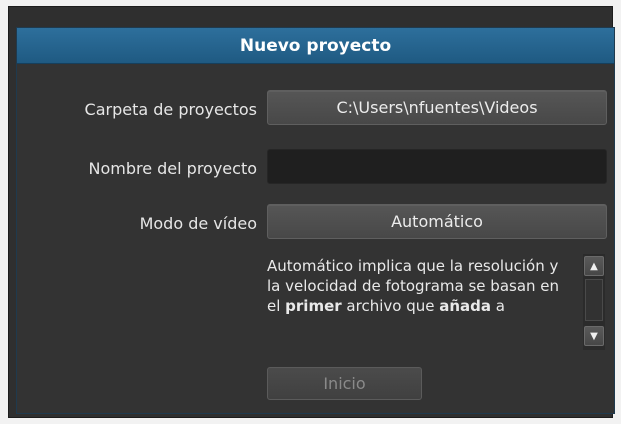 The image size is (621, 424). I want to click on scroll-up-button: ▲, so click(594, 266).